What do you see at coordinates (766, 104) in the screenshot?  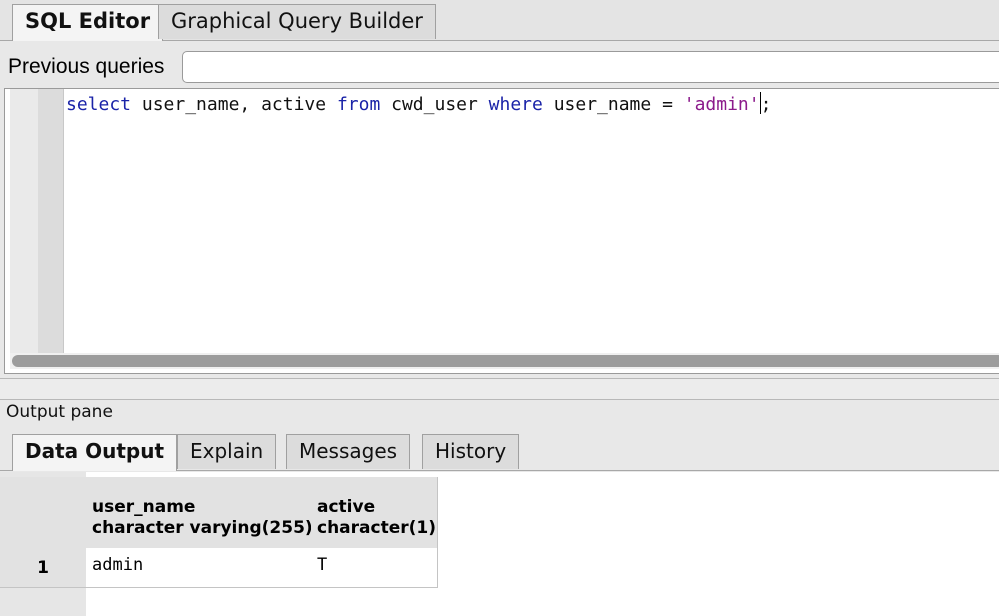 I see `sql-token: ;` at bounding box center [766, 104].